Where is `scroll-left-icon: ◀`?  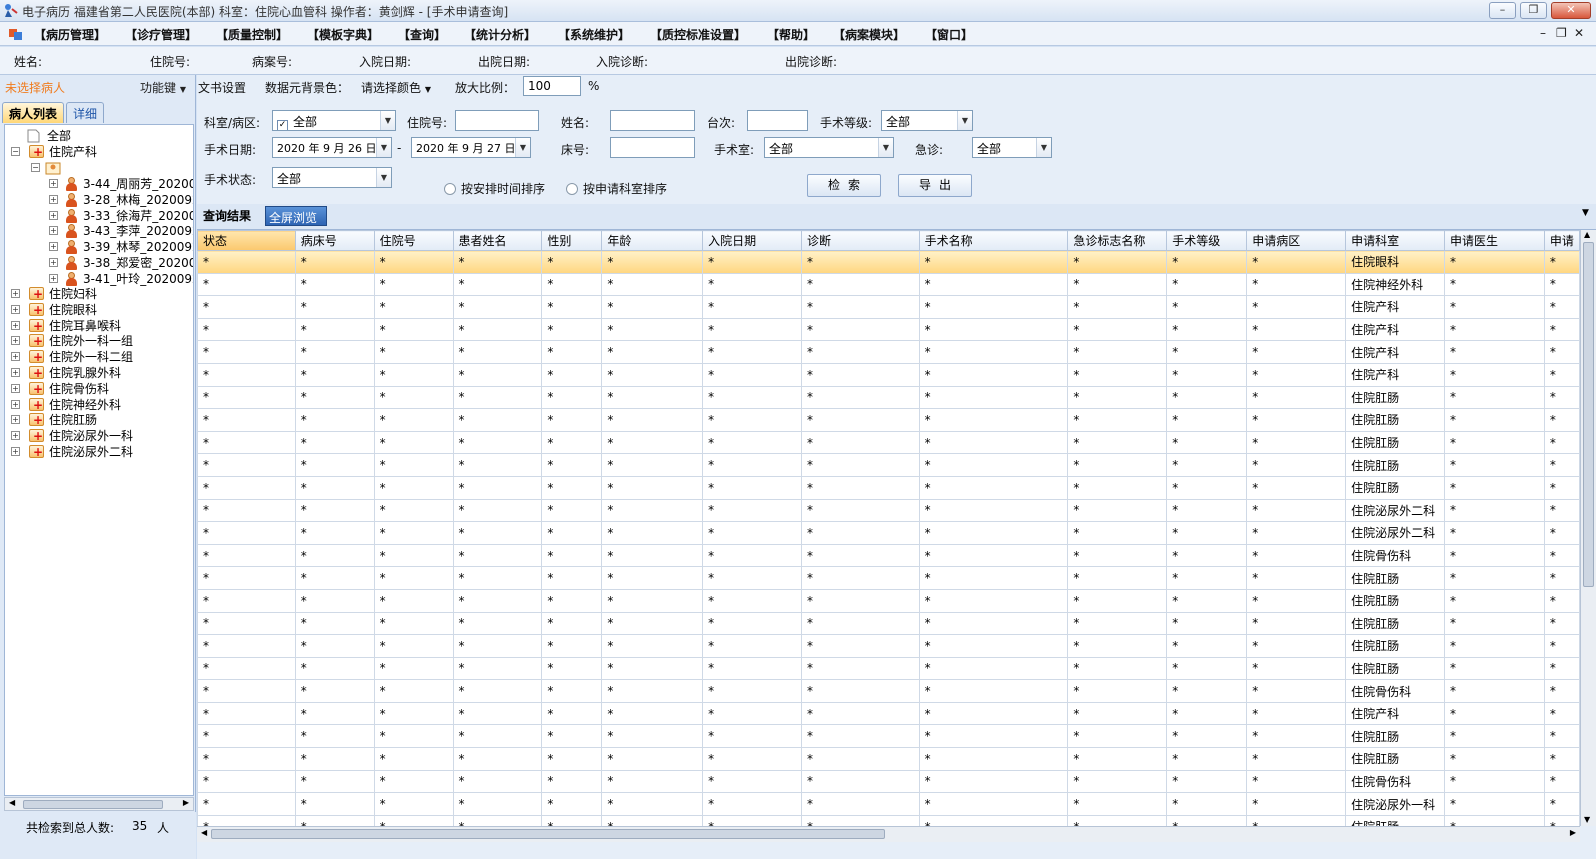
scroll-left-icon: ◀ is located at coordinates (12, 802).